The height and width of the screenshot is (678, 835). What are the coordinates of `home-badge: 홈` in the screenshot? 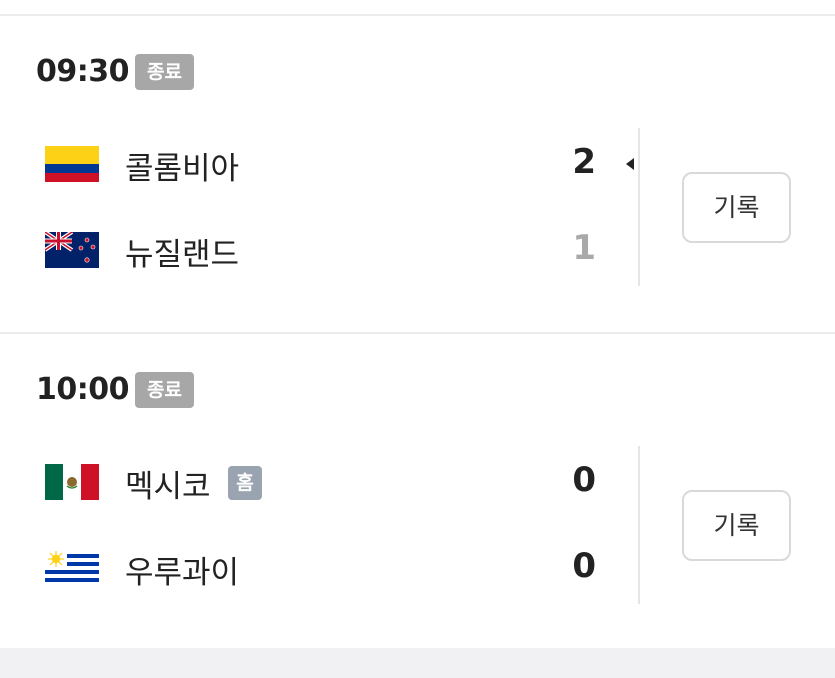 It's located at (245, 483).